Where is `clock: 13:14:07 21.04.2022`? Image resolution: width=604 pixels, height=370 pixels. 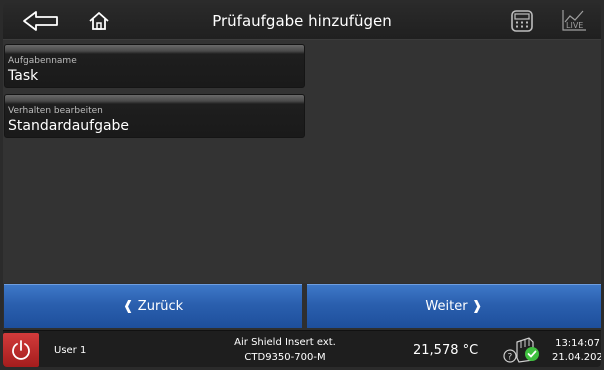 clock: 13:14:07 21.04.2022 is located at coordinates (576, 351).